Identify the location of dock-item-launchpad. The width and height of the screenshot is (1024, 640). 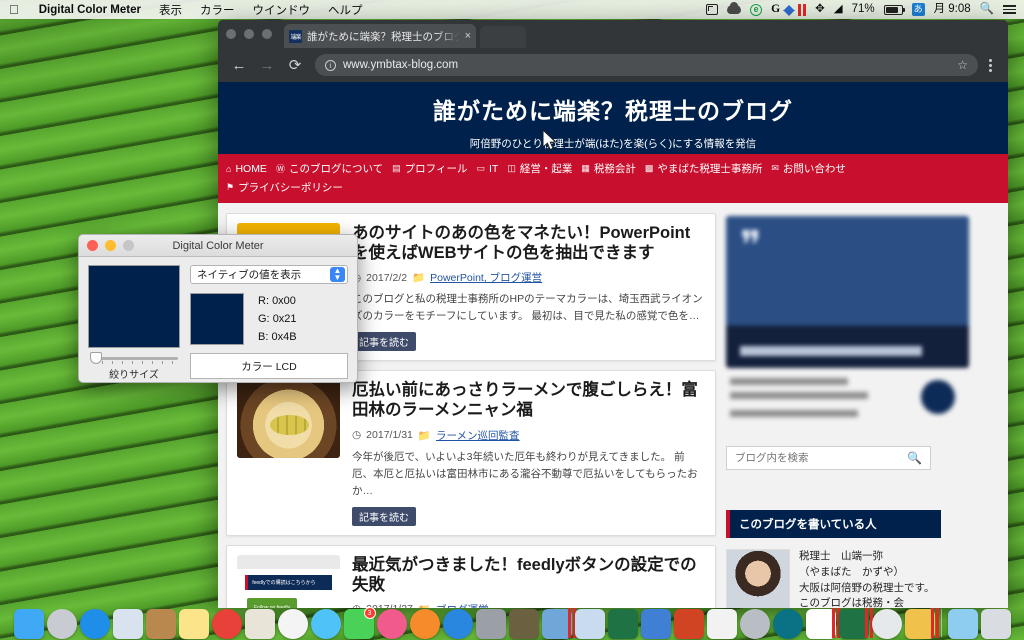
(61, 624).